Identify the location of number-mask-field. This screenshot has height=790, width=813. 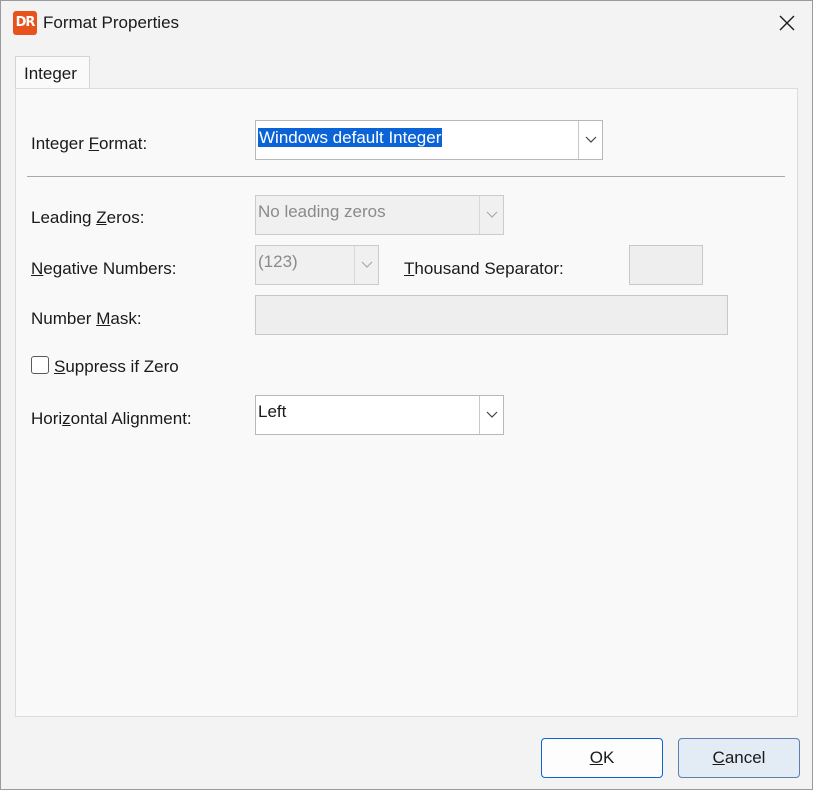
(491, 315).